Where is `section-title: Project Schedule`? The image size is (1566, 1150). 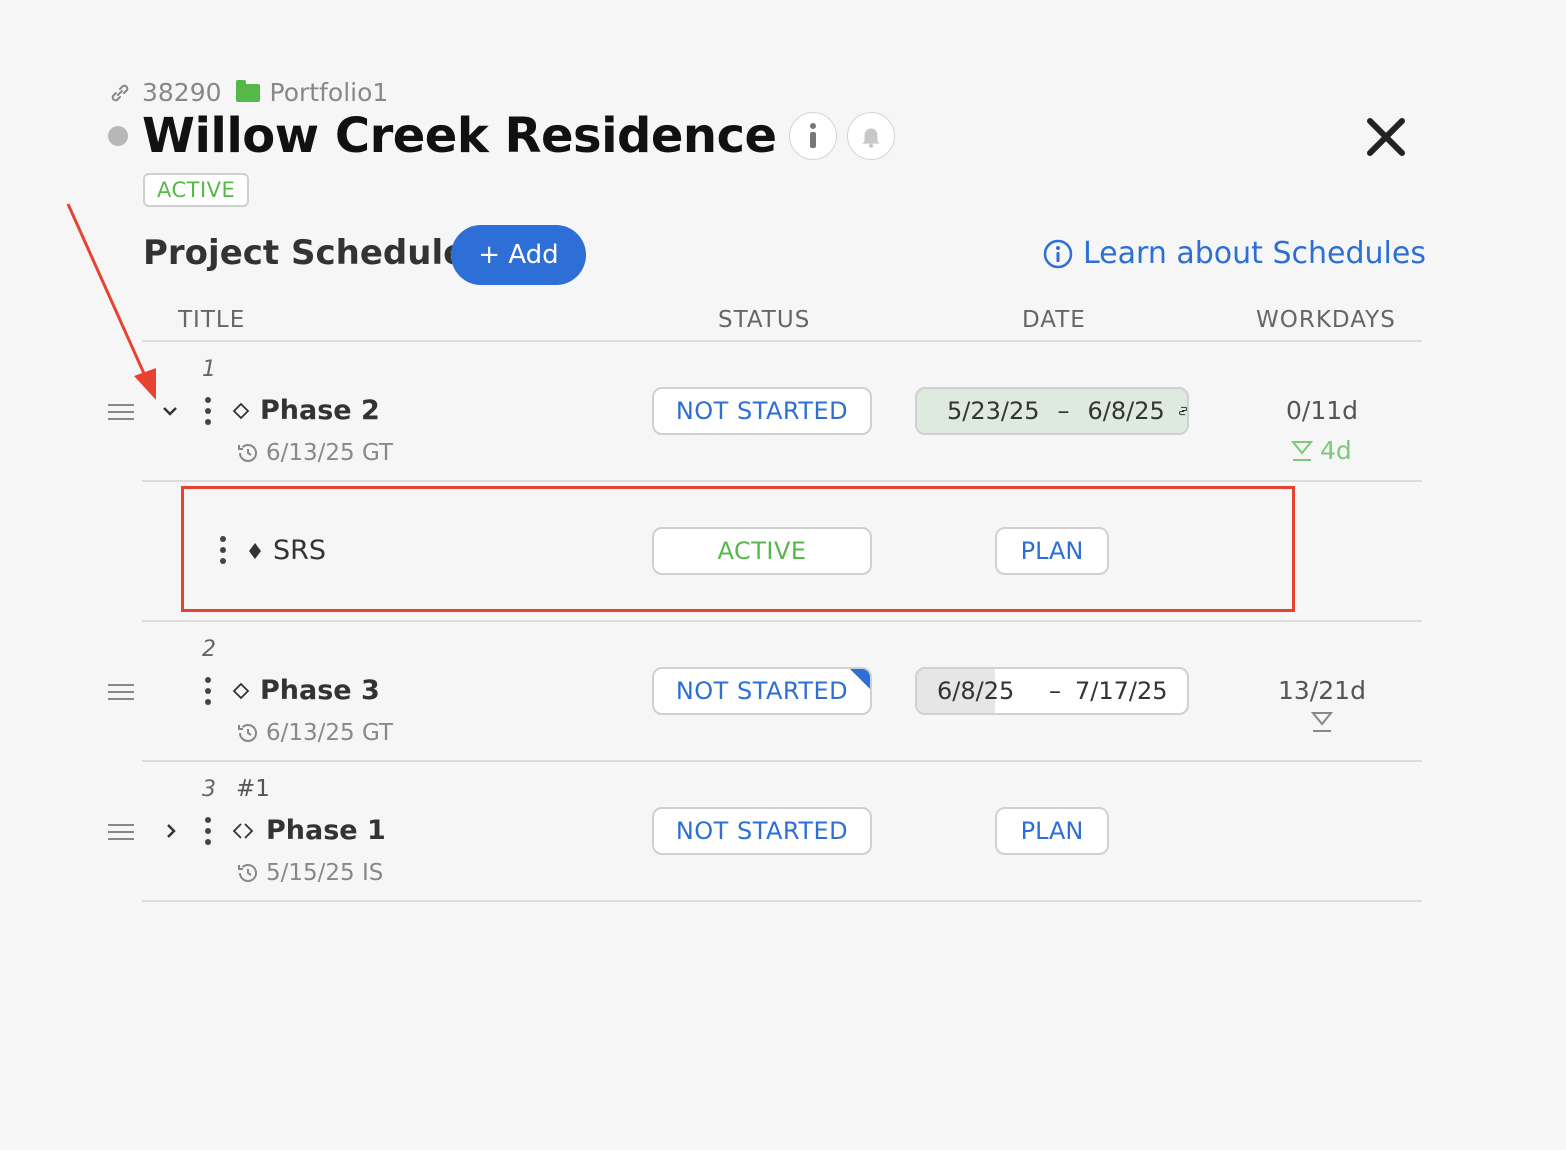 section-title: Project Schedule is located at coordinates (305, 253).